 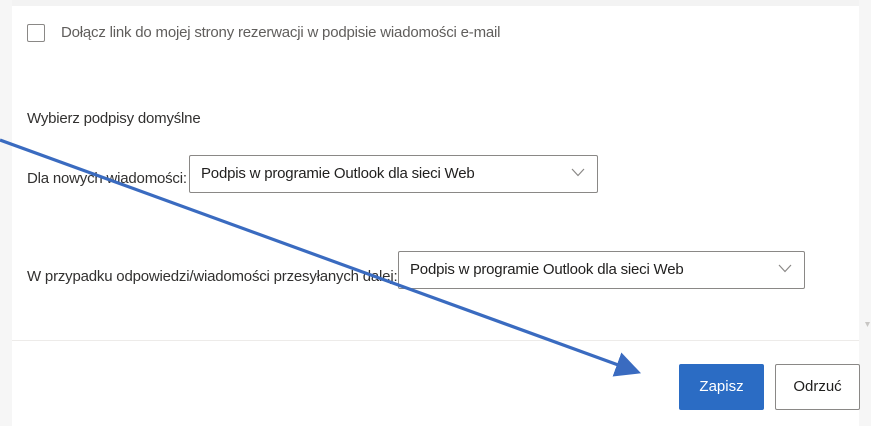 I want to click on new-messages-signature-dropdown: Podpis w programie Outlook dla sieci Web, so click(x=393, y=174).